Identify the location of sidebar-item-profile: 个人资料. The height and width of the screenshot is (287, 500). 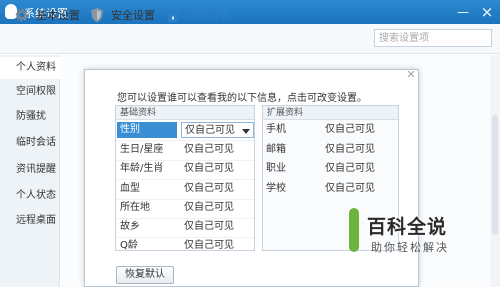
(30, 68).